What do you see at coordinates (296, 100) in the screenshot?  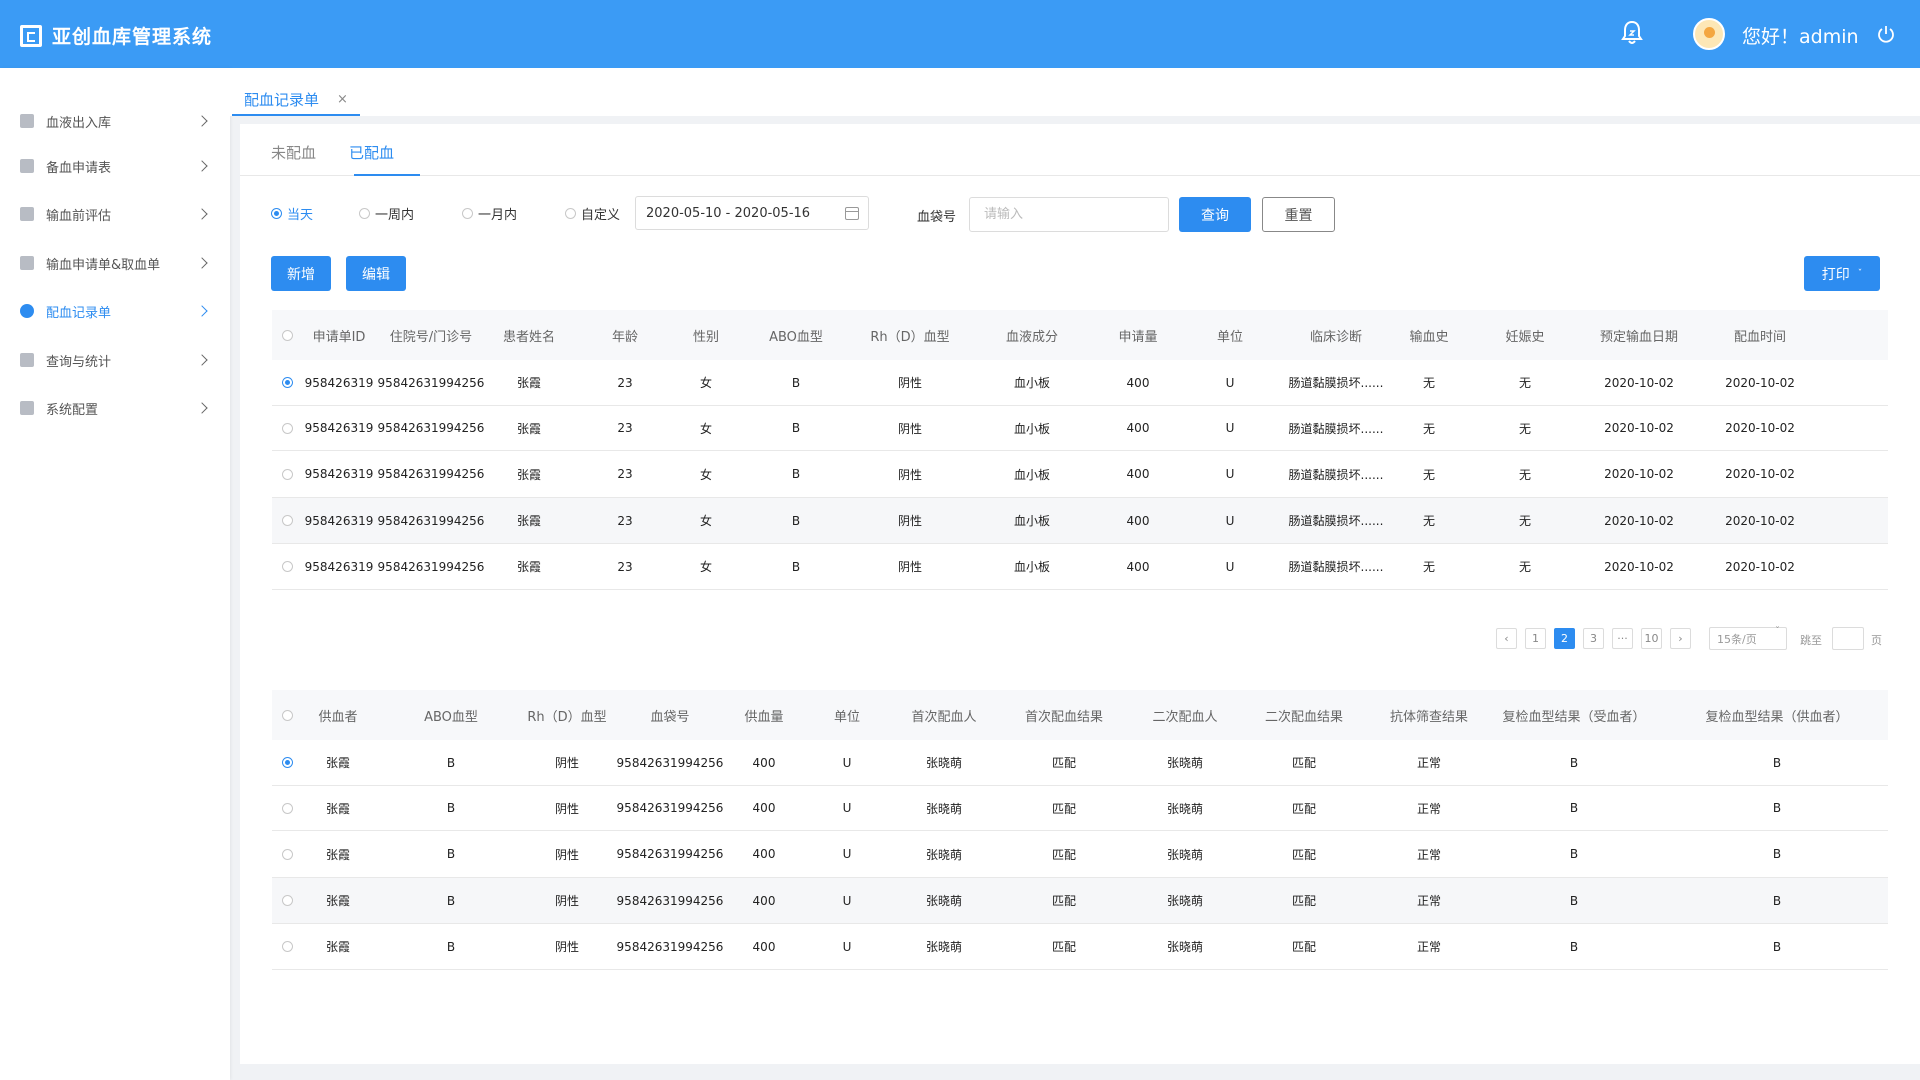 I see `page-tab-crossmatch: 配血记录单 ×` at bounding box center [296, 100].